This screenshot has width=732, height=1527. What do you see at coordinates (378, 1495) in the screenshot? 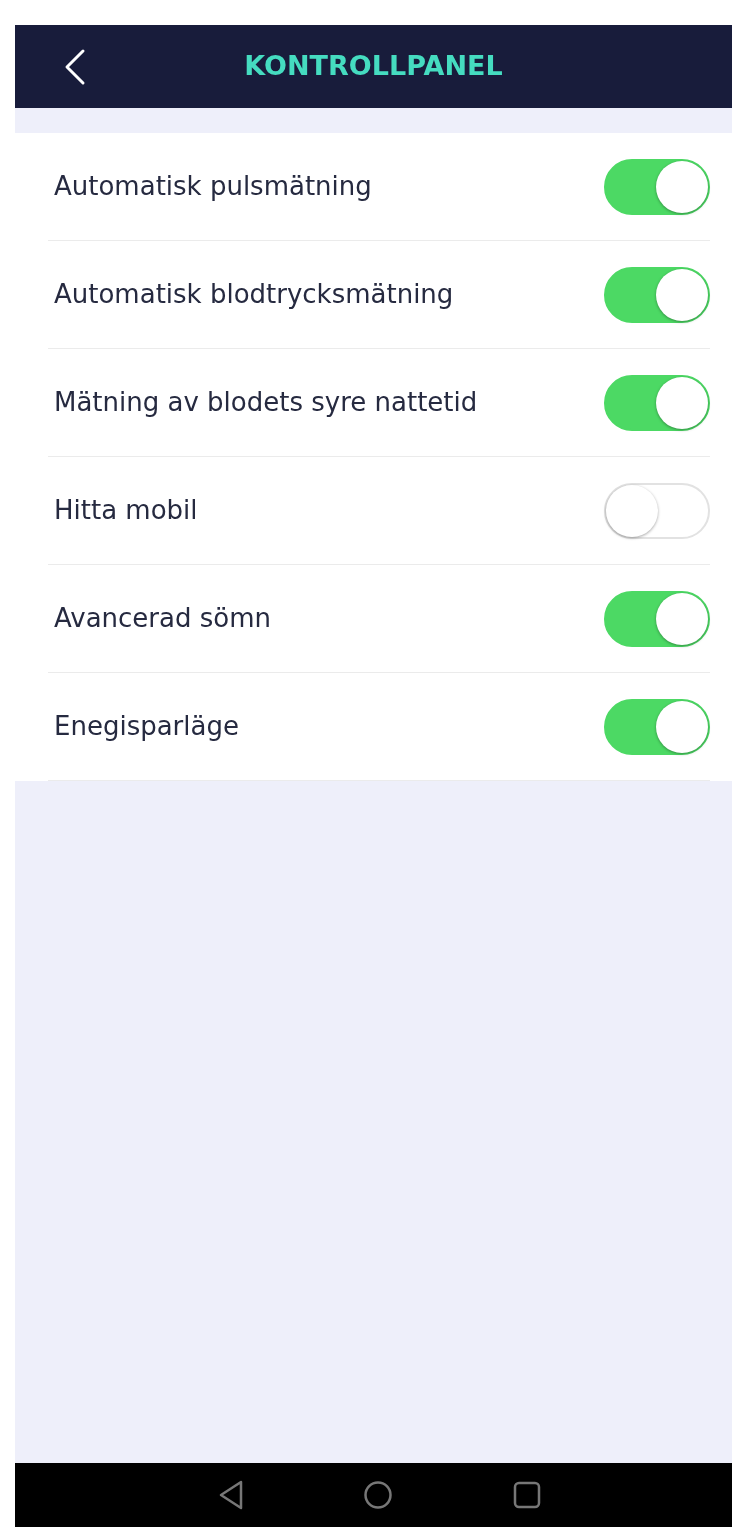
I see `home-icon` at bounding box center [378, 1495].